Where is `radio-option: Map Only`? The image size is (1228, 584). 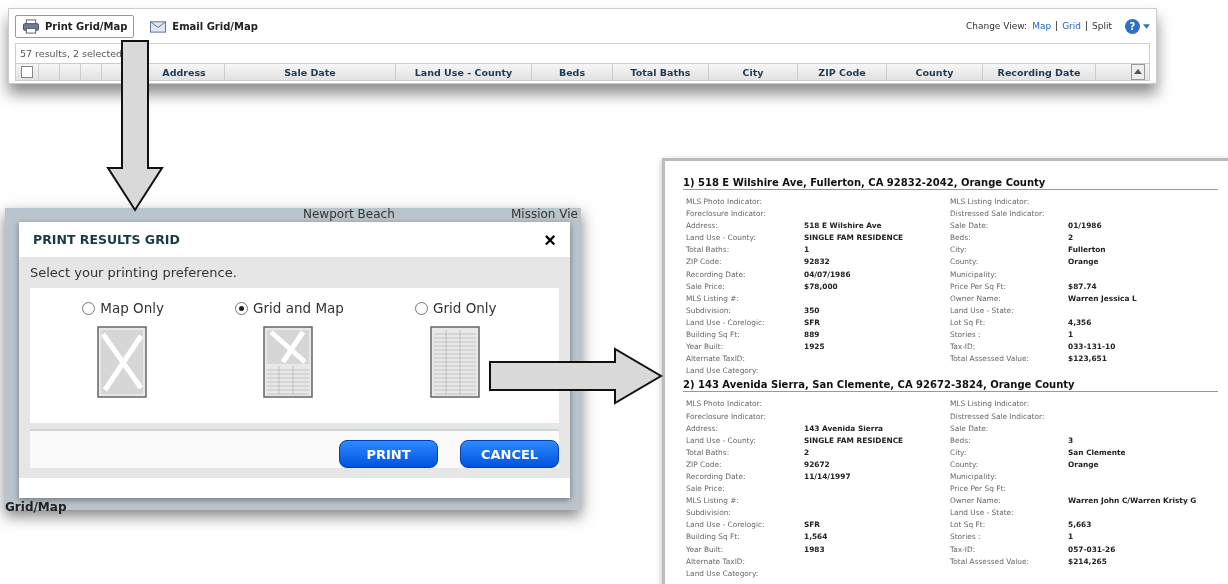 radio-option: Map Only is located at coordinates (123, 308).